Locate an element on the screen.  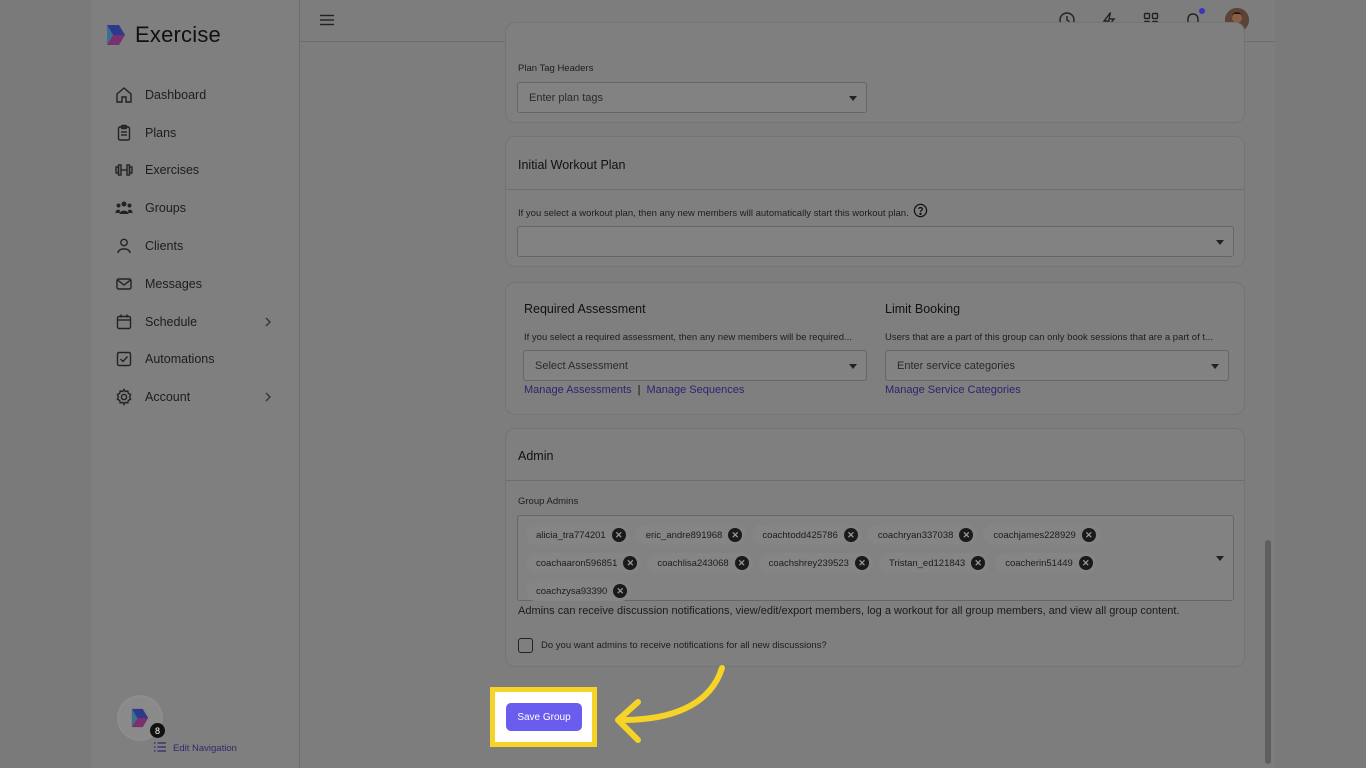
admin-chip-label: eric_andre891968 is located at coordinates (684, 535).